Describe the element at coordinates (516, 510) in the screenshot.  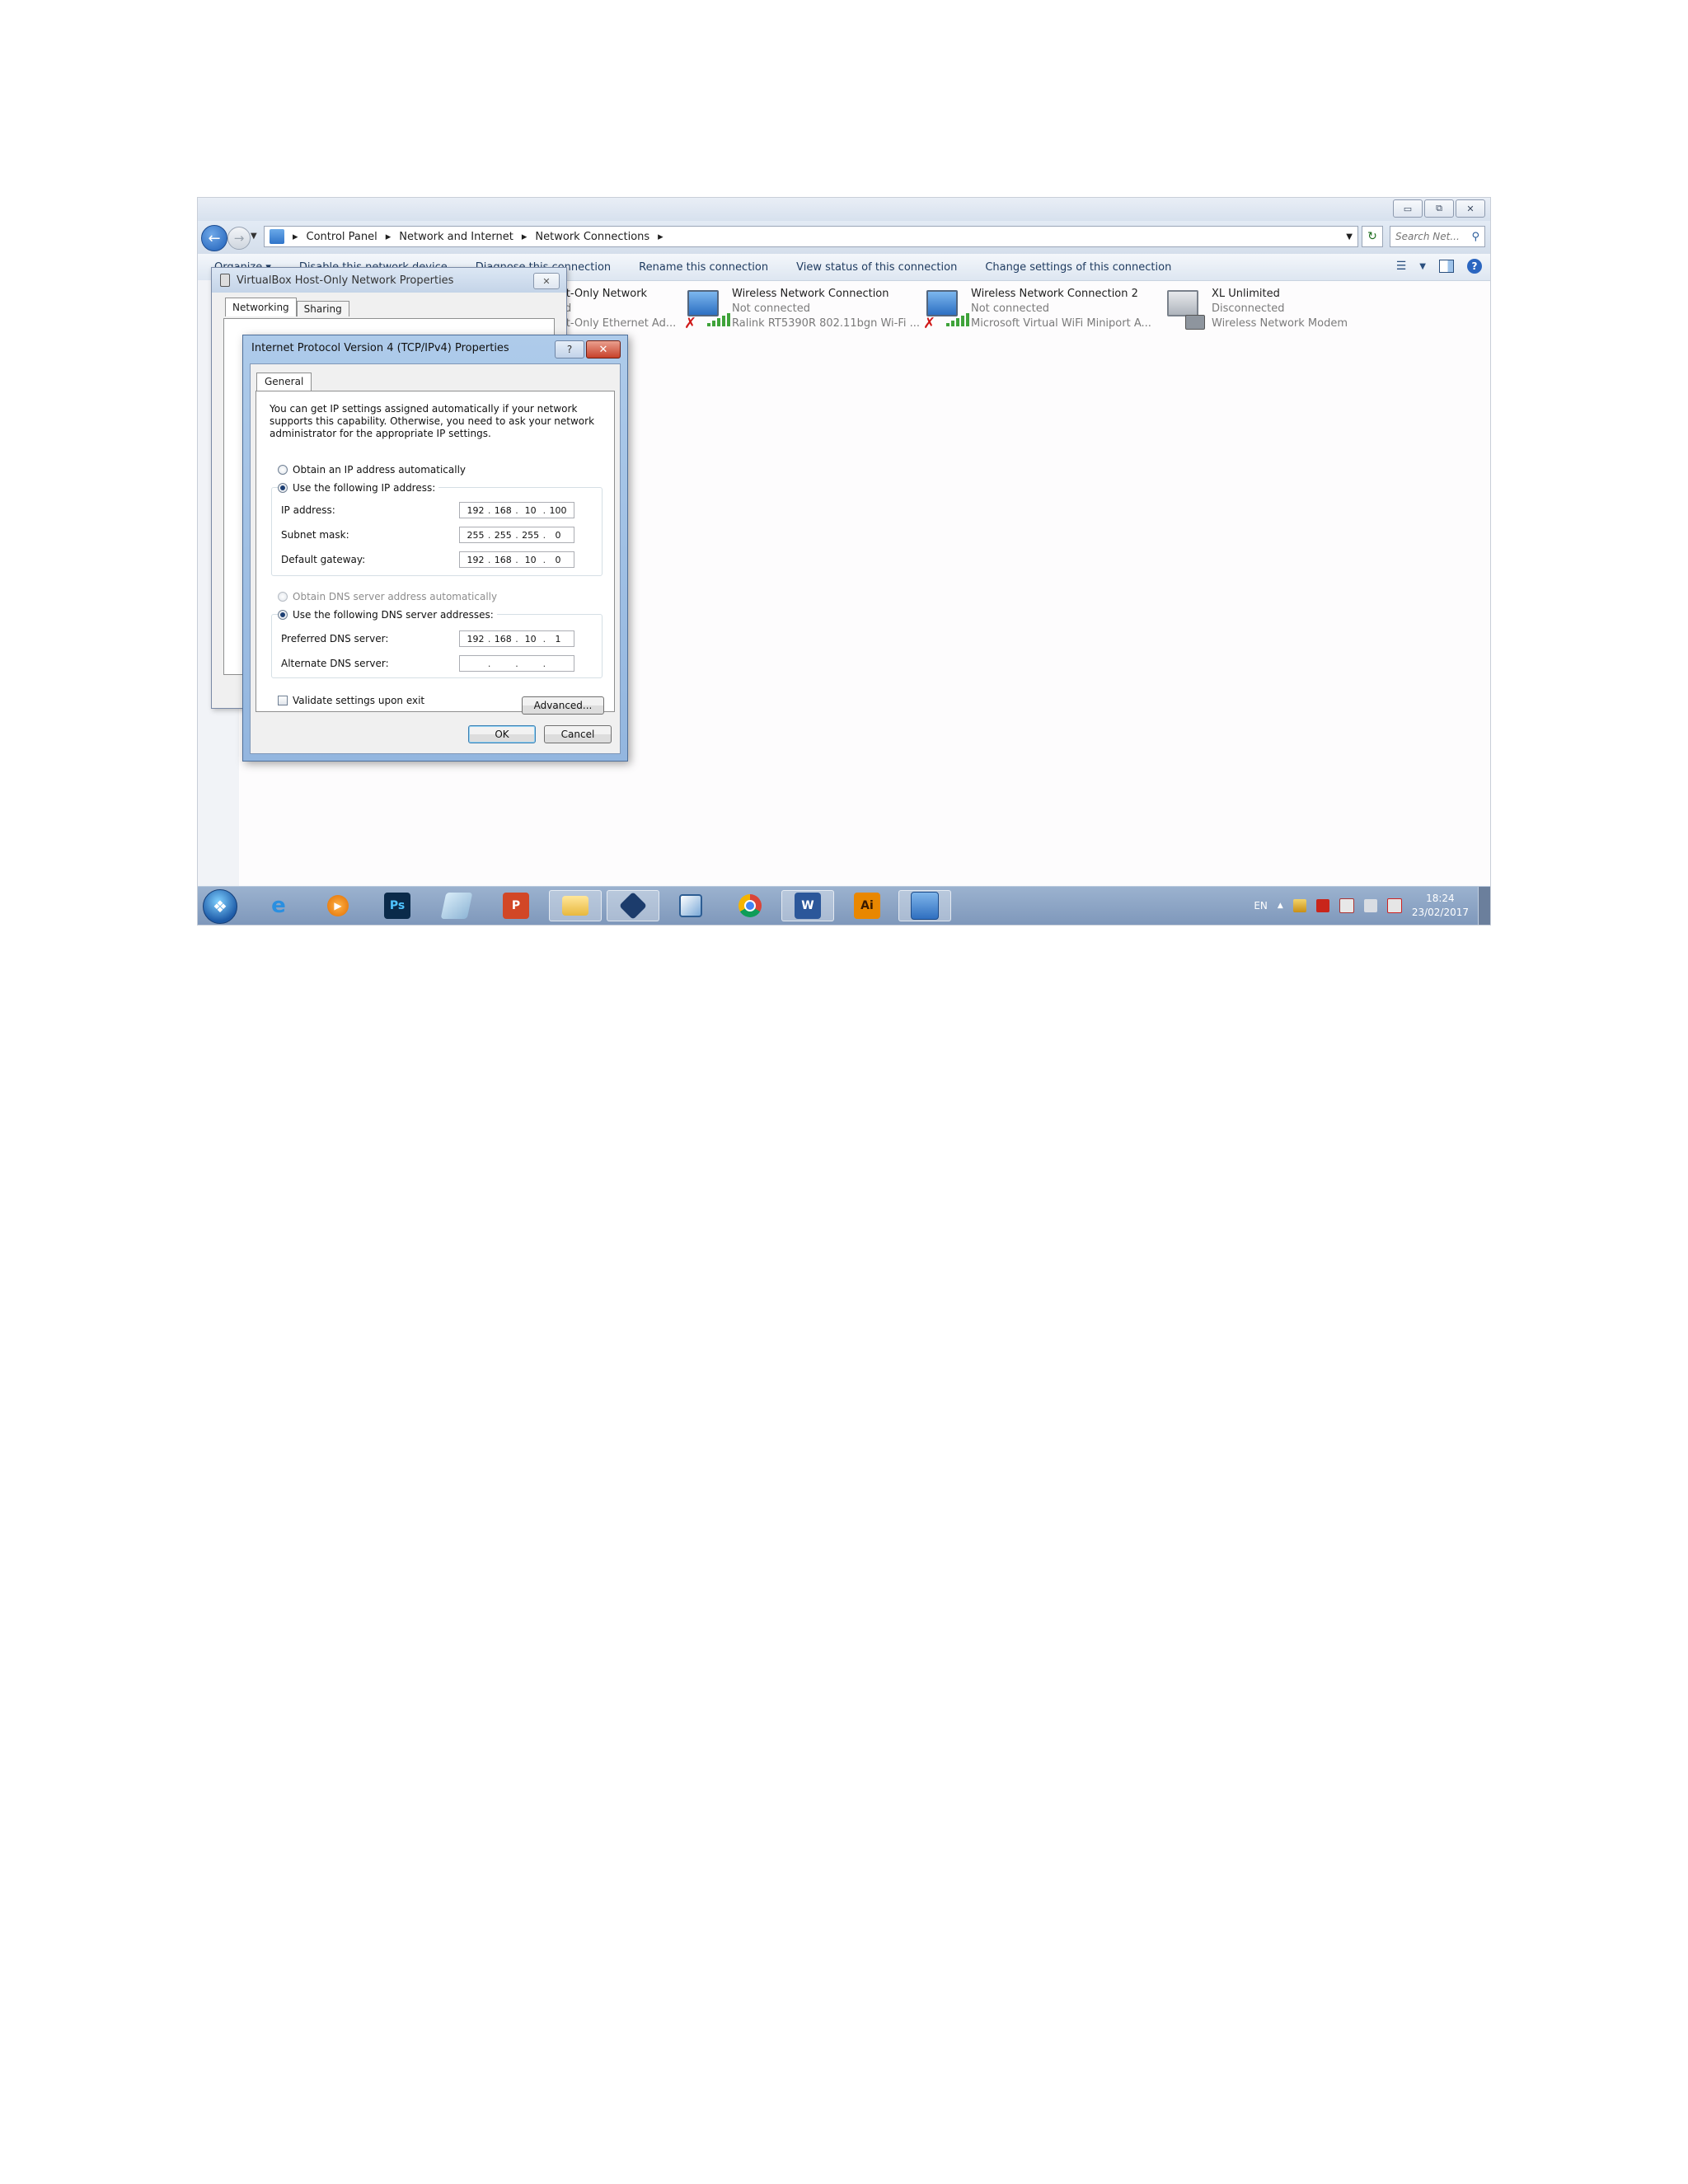
I see `ip-address-field: 192. 168. 10. 100` at that location.